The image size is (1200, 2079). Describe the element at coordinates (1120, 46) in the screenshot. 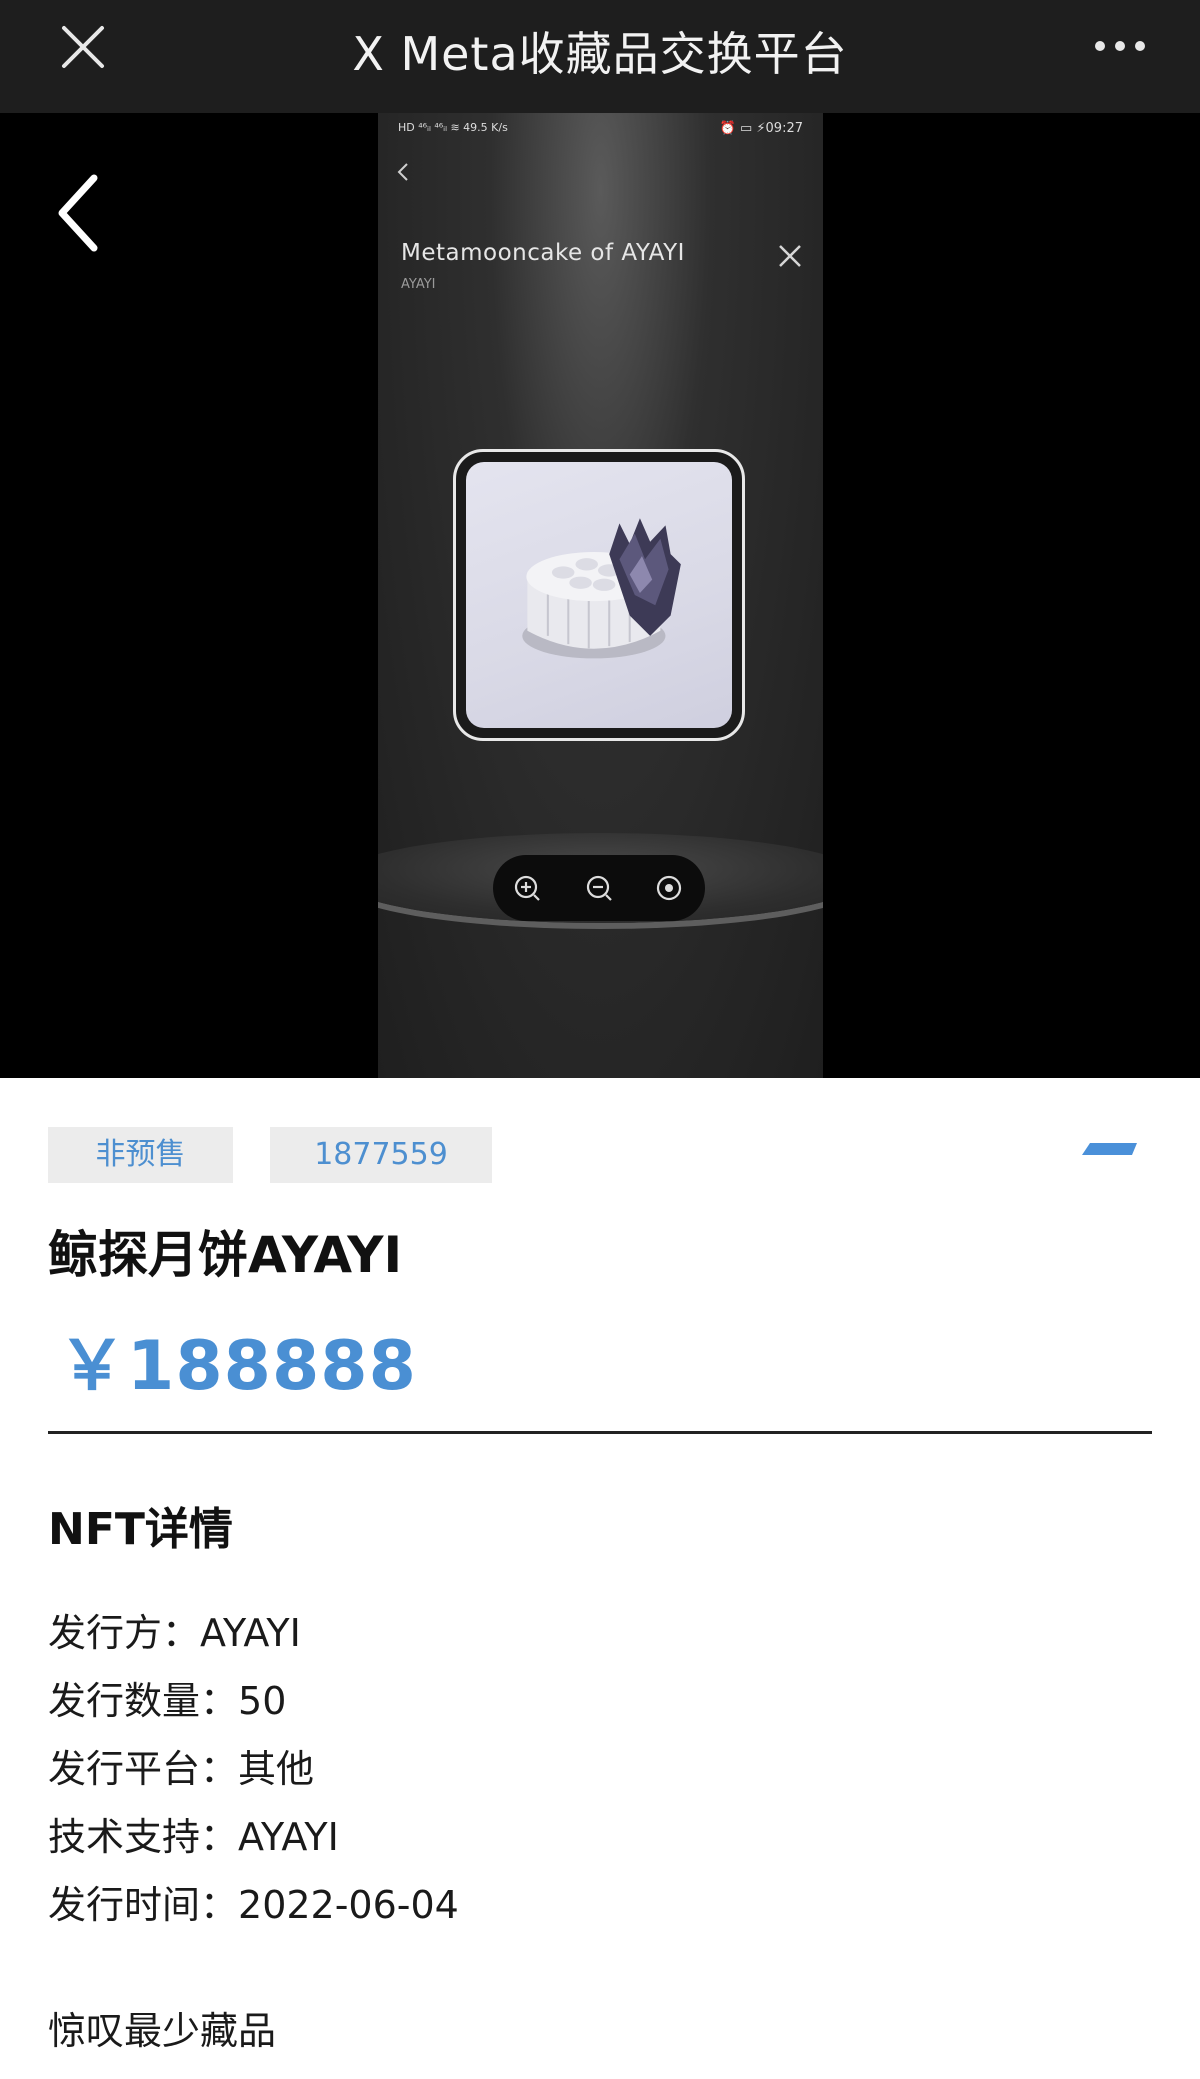

I see `more-dots-icon` at that location.